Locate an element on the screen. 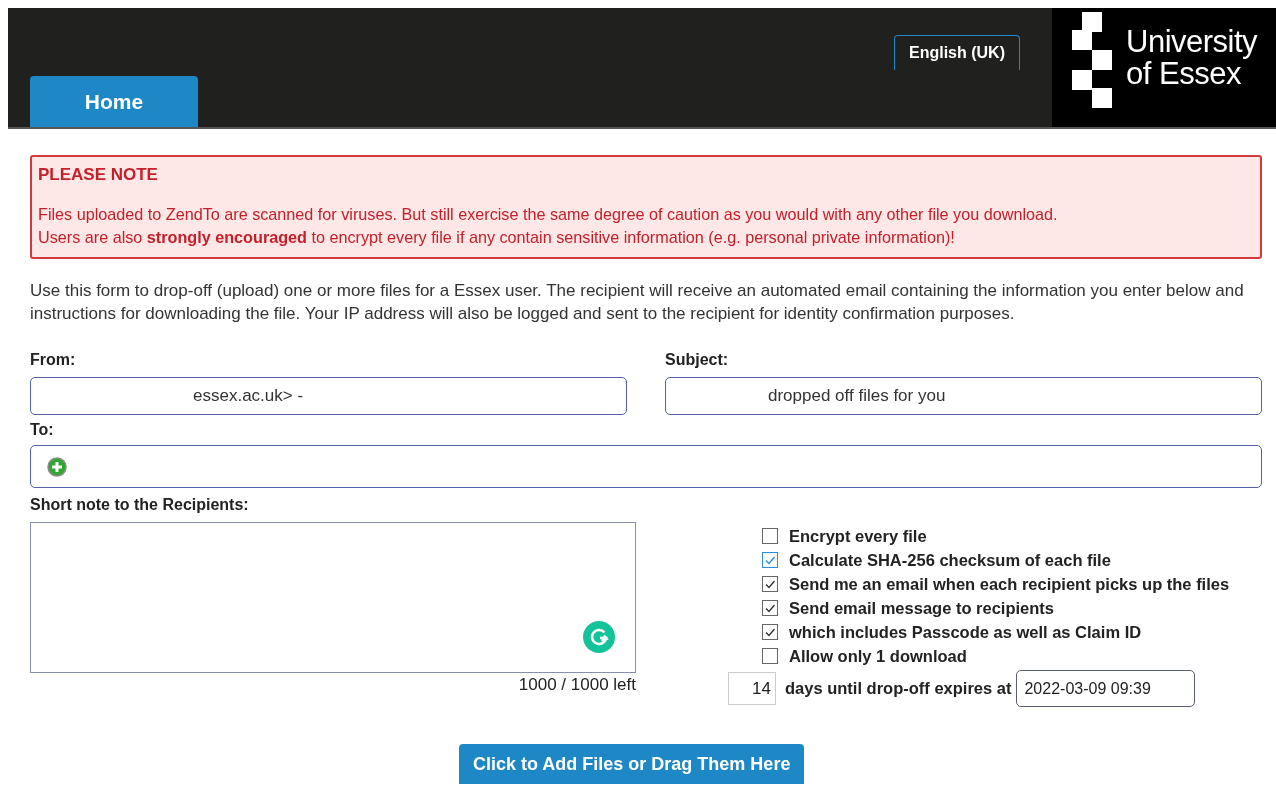 Image resolution: width=1276 pixels, height=791 pixels. to-field is located at coordinates (646, 466).